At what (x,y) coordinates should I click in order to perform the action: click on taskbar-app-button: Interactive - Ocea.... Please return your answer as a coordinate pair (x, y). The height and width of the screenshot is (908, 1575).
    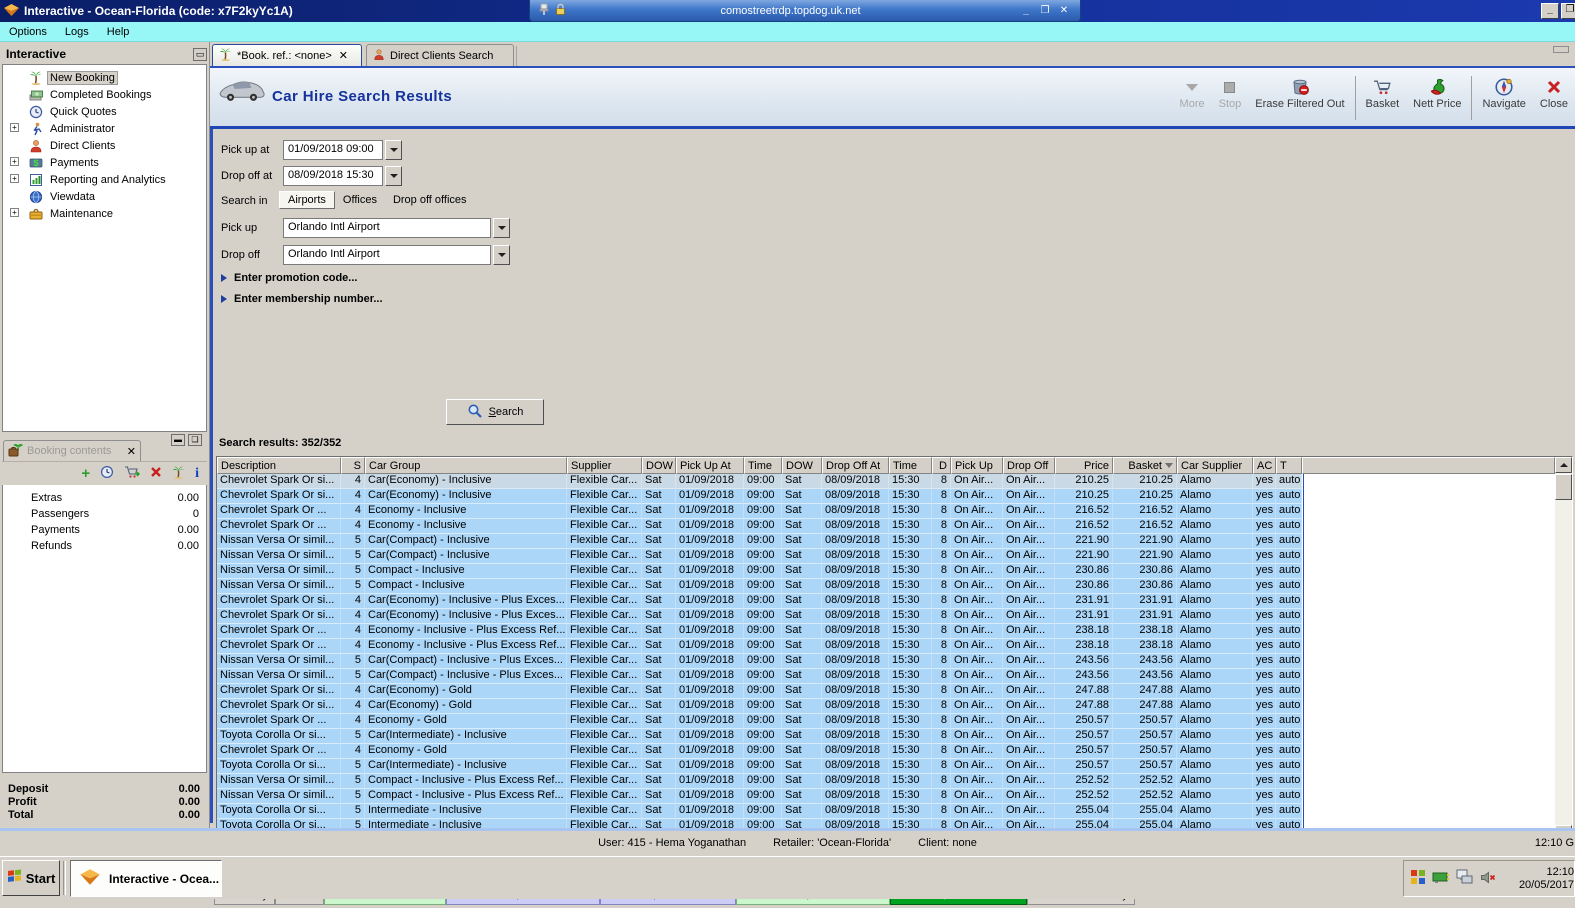
    Looking at the image, I should click on (146, 878).